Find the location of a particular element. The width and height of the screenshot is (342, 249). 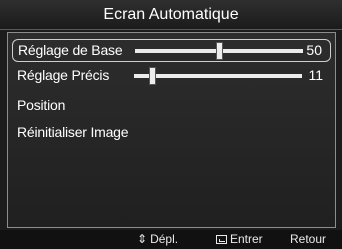

menu-item-label: Réglage de Base is located at coordinates (70, 50).